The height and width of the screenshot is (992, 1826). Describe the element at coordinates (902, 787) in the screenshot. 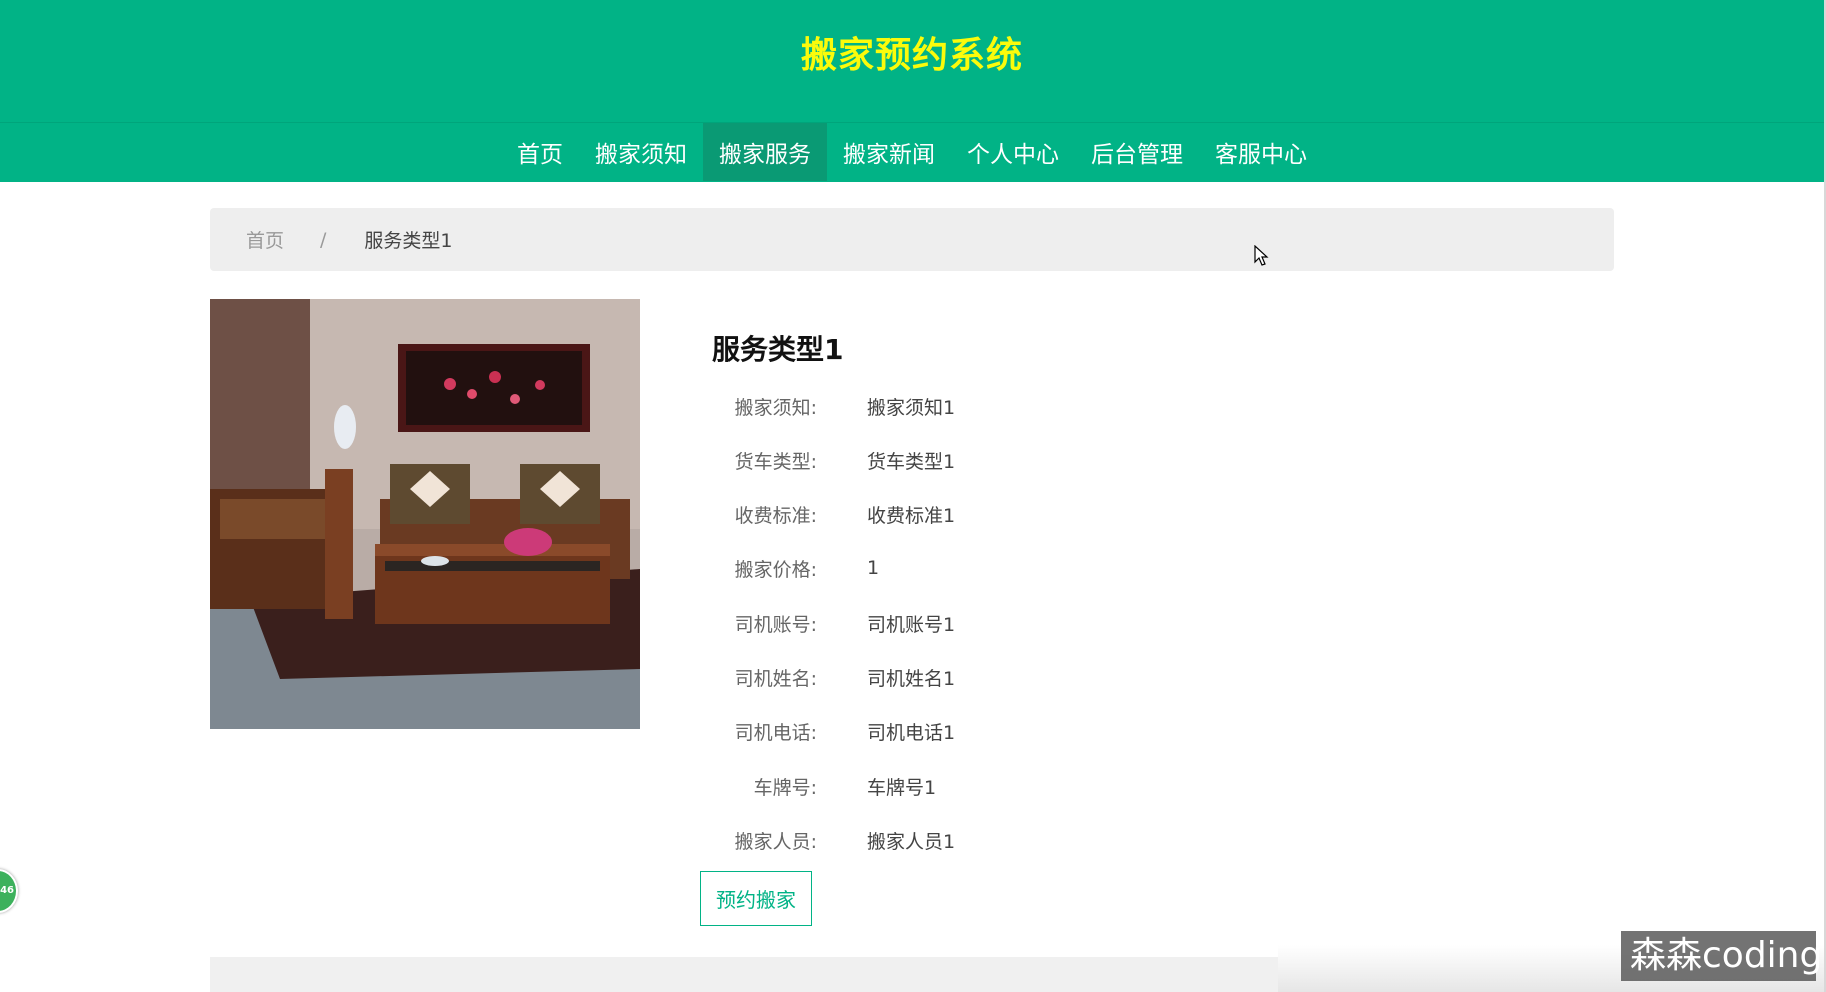

I see `field-value: 车牌号1` at that location.